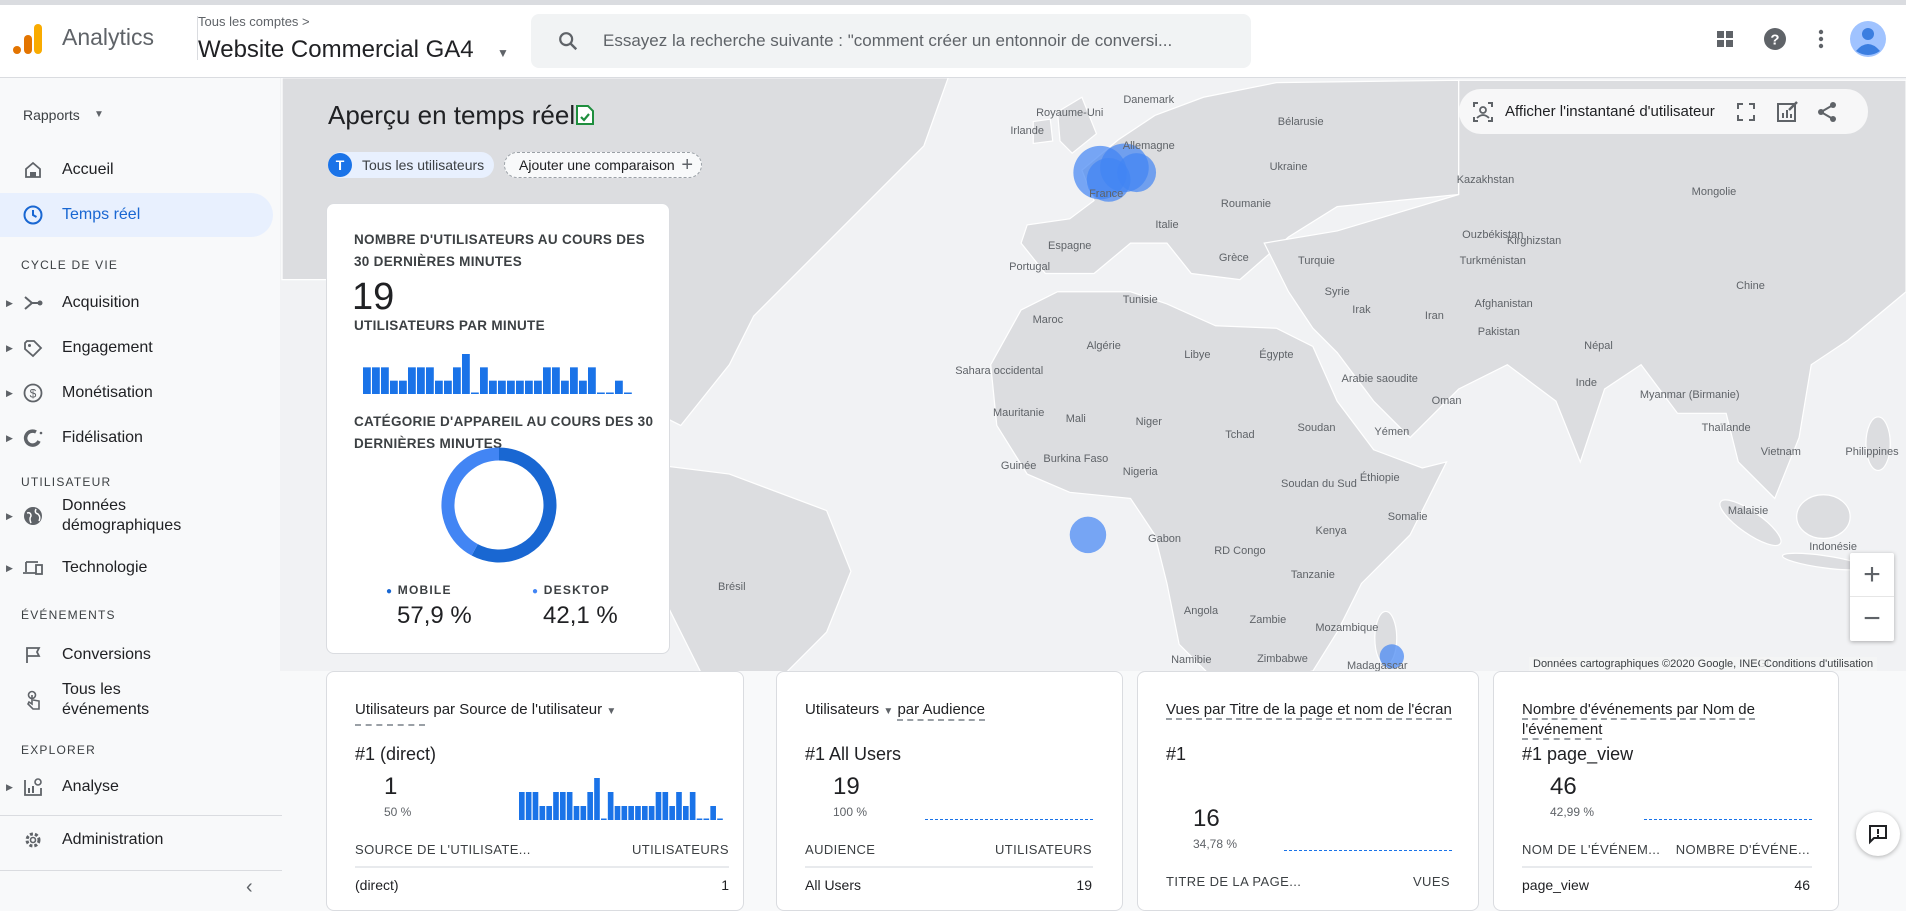 This screenshot has height=911, width=1906. I want to click on sidebar-item-tous-les-evenements: Tous les événements, so click(136, 700).